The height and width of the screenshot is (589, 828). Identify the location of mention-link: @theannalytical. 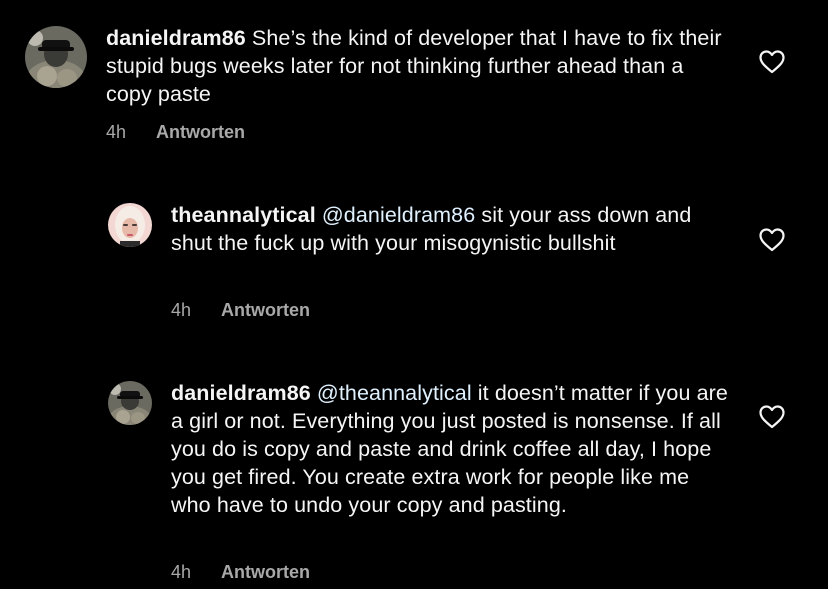
(391, 393).